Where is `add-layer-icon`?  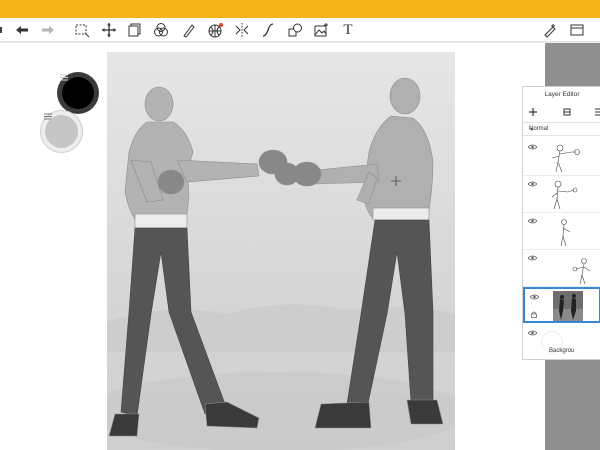 add-layer-icon is located at coordinates (533, 112).